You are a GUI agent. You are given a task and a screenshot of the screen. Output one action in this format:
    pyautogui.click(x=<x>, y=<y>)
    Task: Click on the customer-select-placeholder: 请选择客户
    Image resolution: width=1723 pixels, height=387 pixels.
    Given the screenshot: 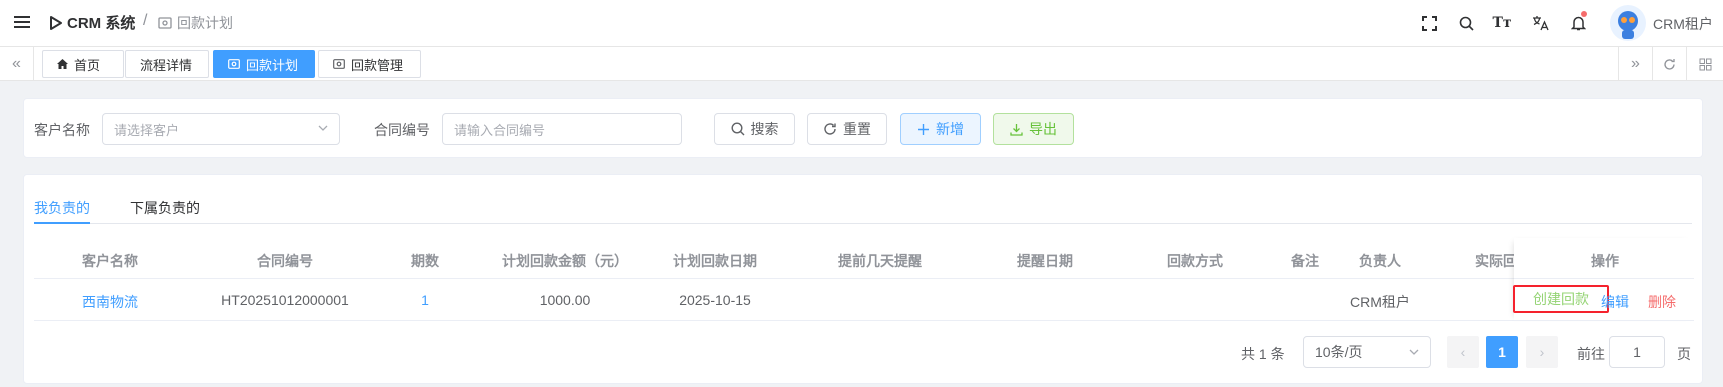 What is the action you would take?
    pyautogui.click(x=147, y=130)
    